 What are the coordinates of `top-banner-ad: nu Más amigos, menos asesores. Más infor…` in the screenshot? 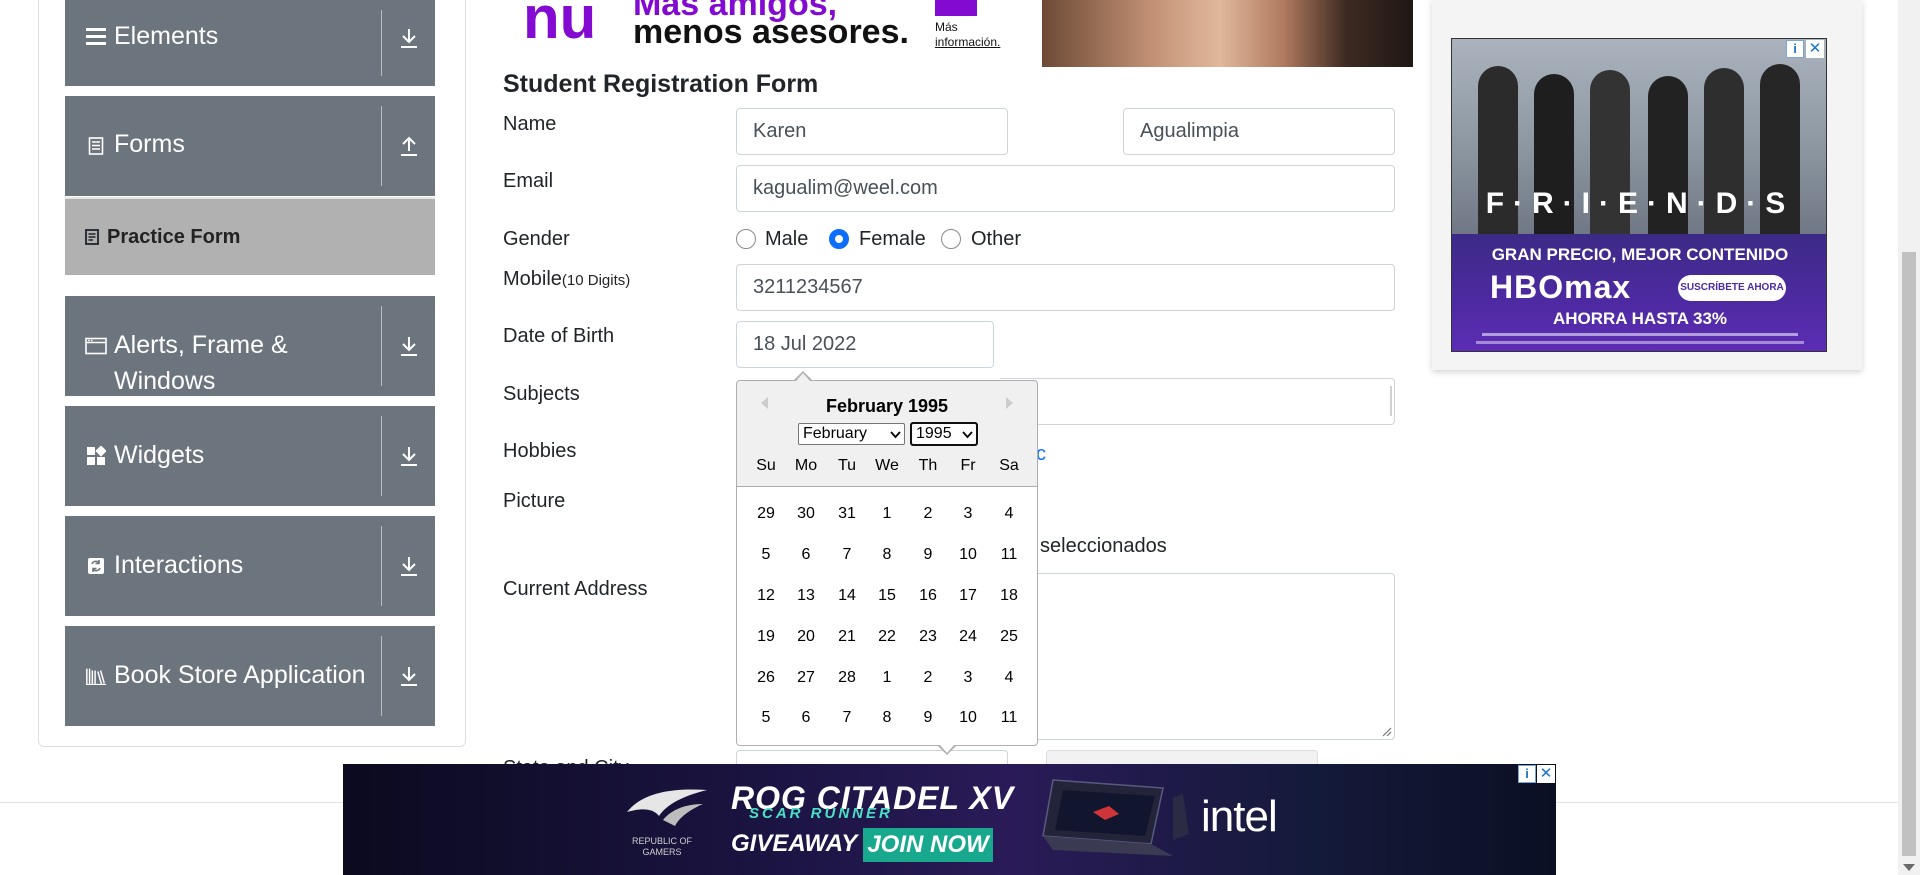 It's located at (958, 33).